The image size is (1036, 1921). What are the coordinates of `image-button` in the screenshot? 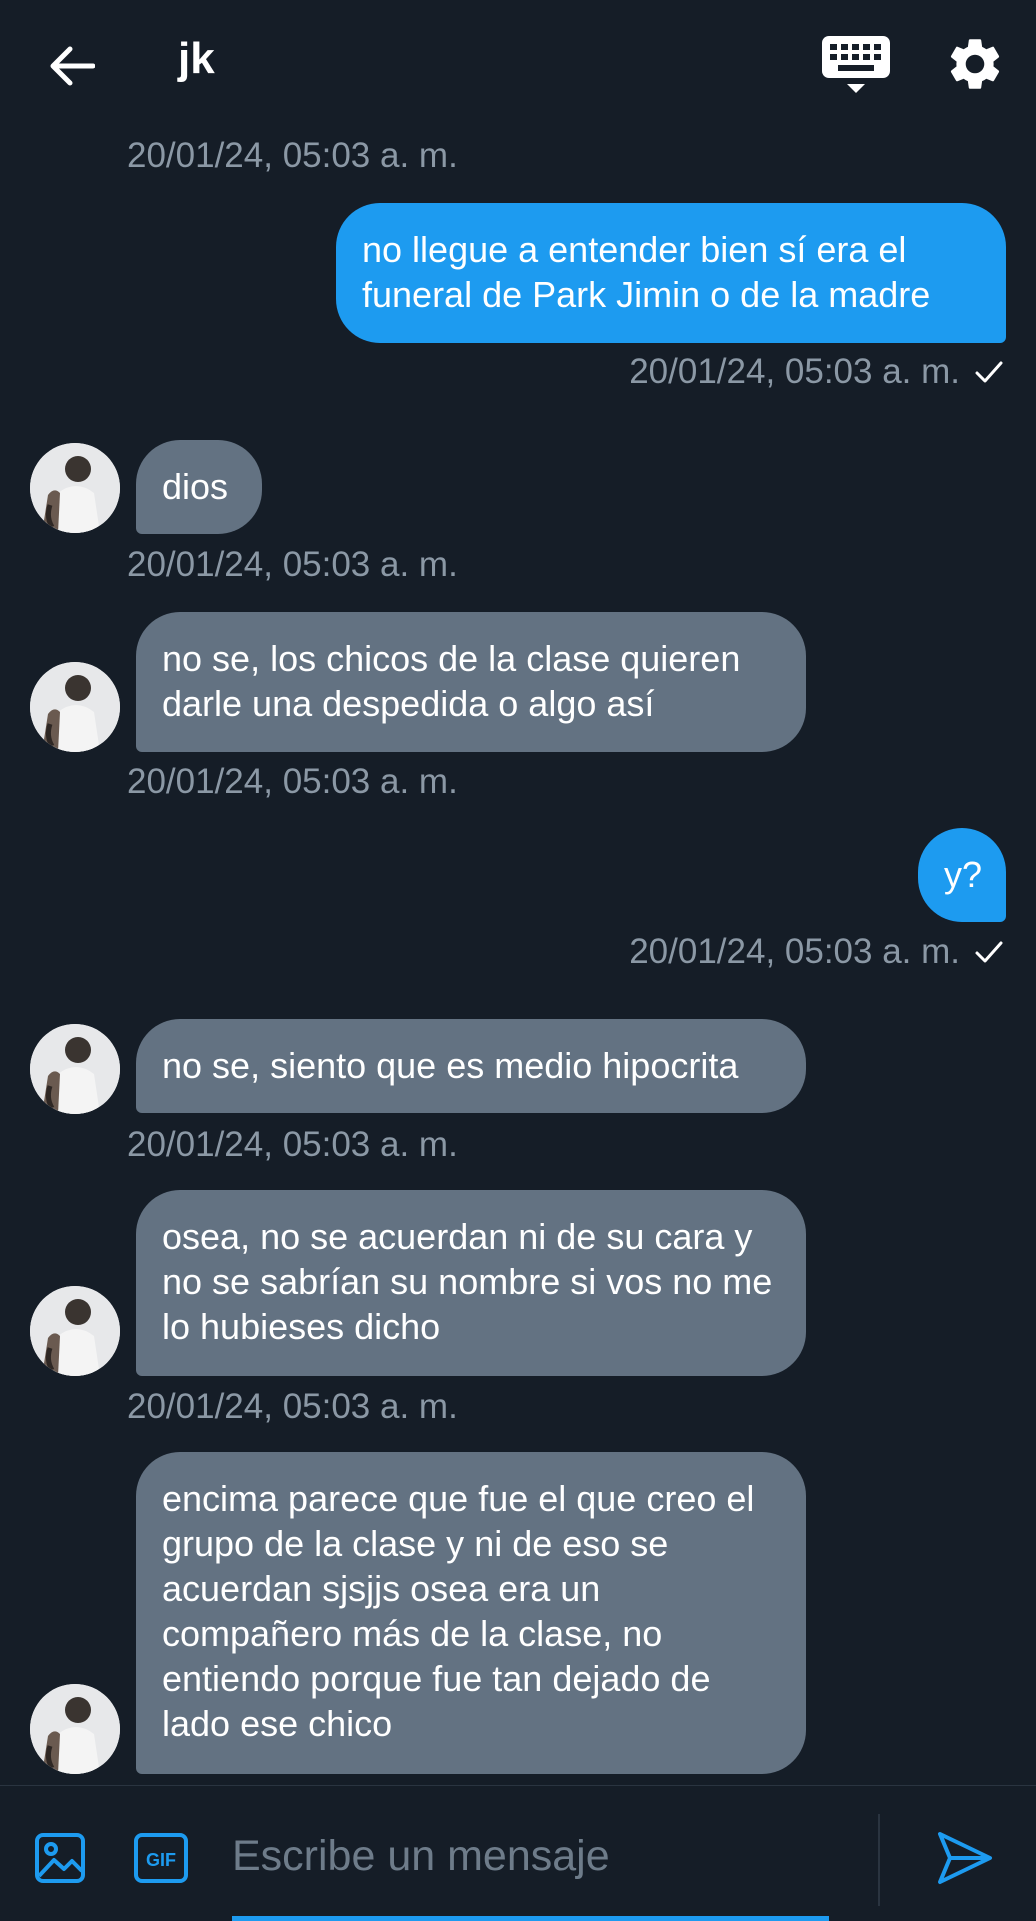 It's located at (60, 1858).